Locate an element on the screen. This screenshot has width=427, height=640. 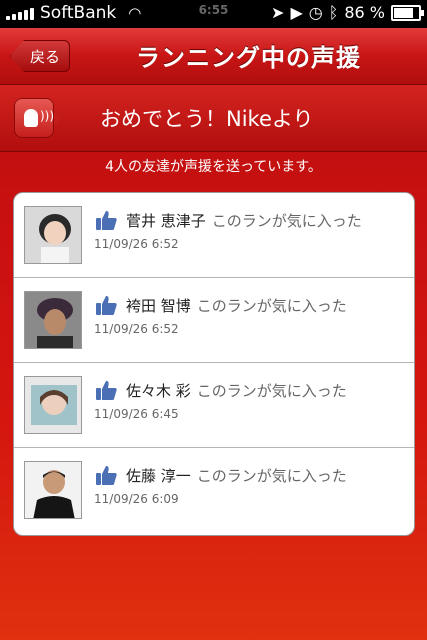
cheer-line: 佐々木 彩このランが気に入った is located at coordinates (236, 390).